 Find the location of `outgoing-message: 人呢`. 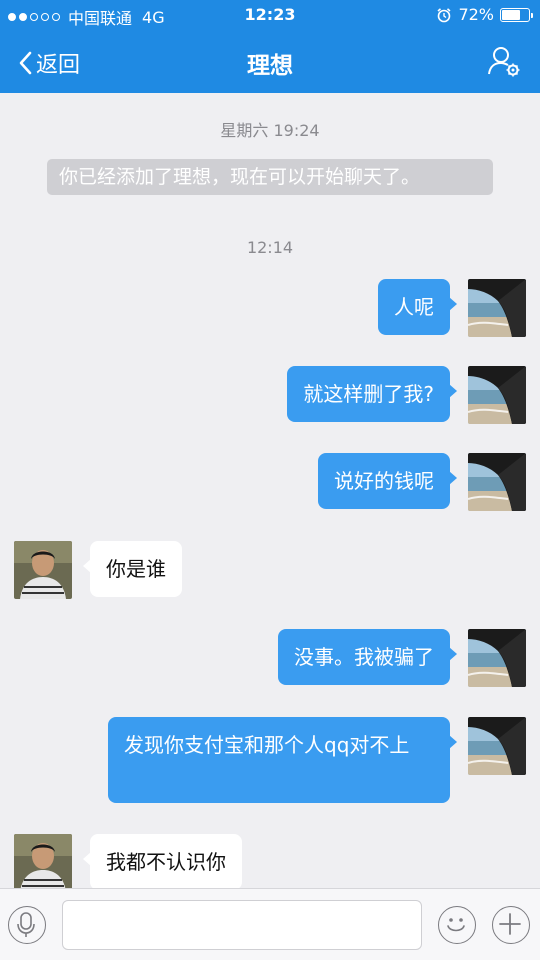

outgoing-message: 人呢 is located at coordinates (417, 307).